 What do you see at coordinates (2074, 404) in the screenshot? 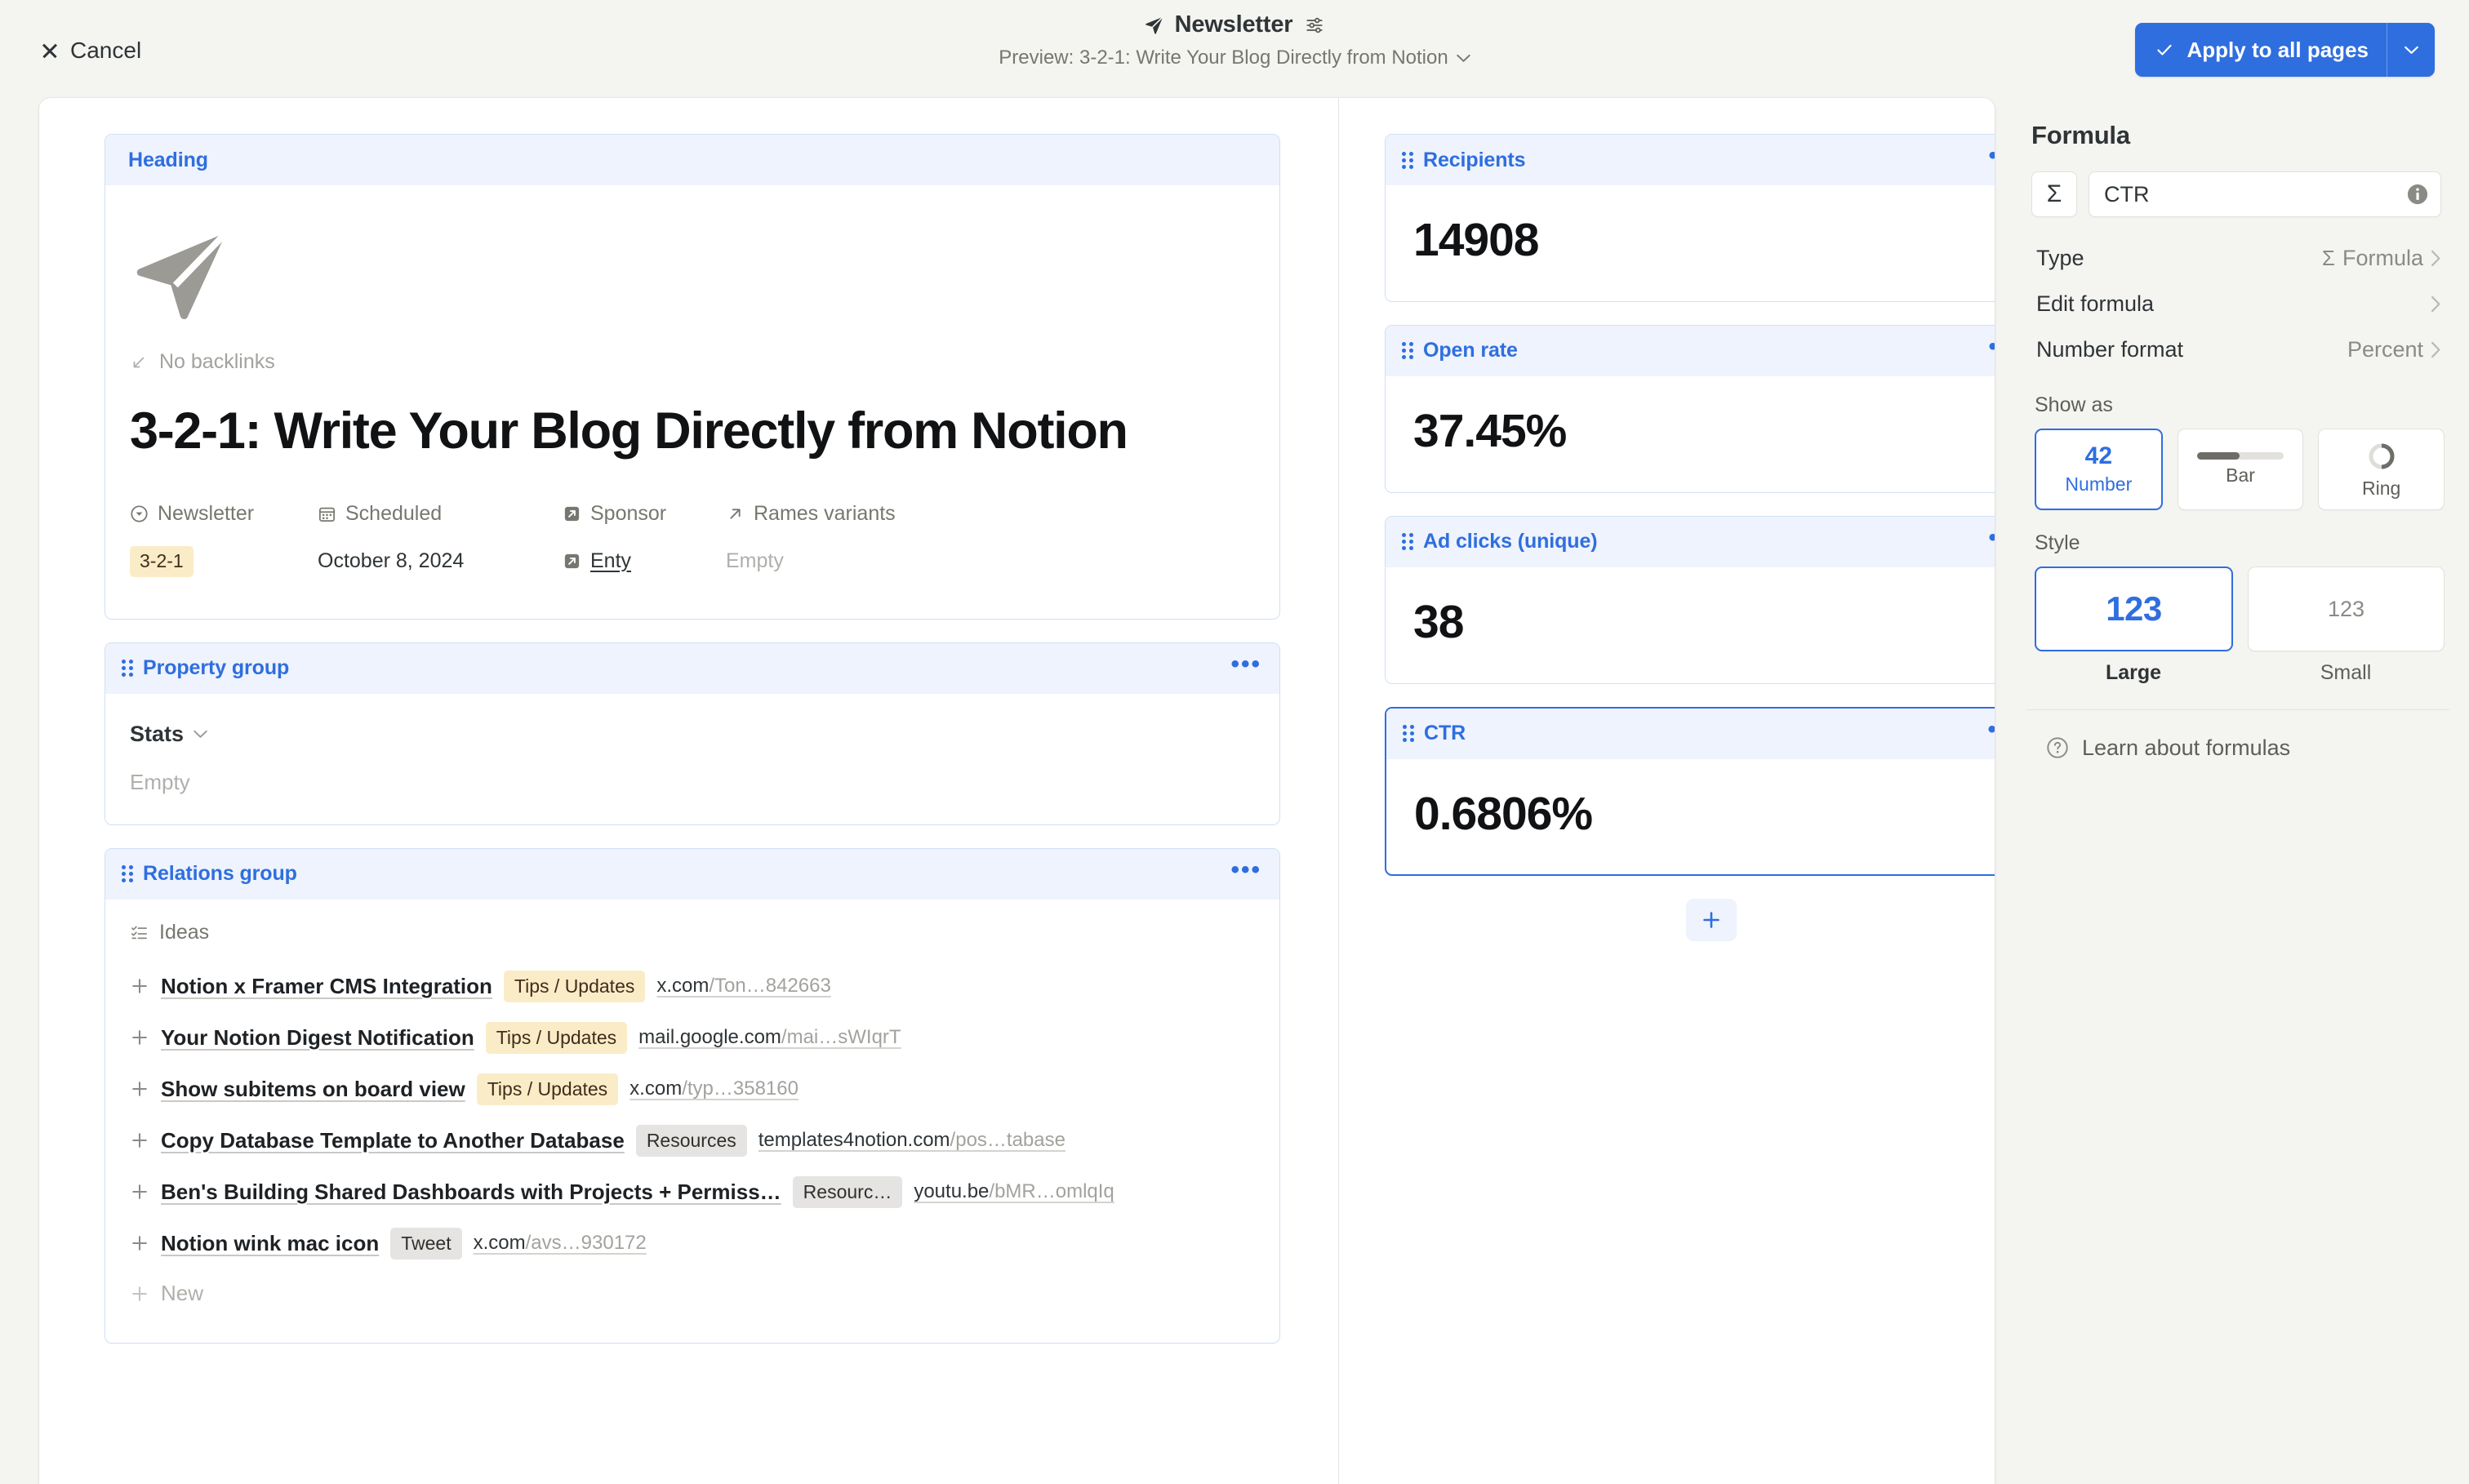
I see `show-as-label: Show as` at bounding box center [2074, 404].